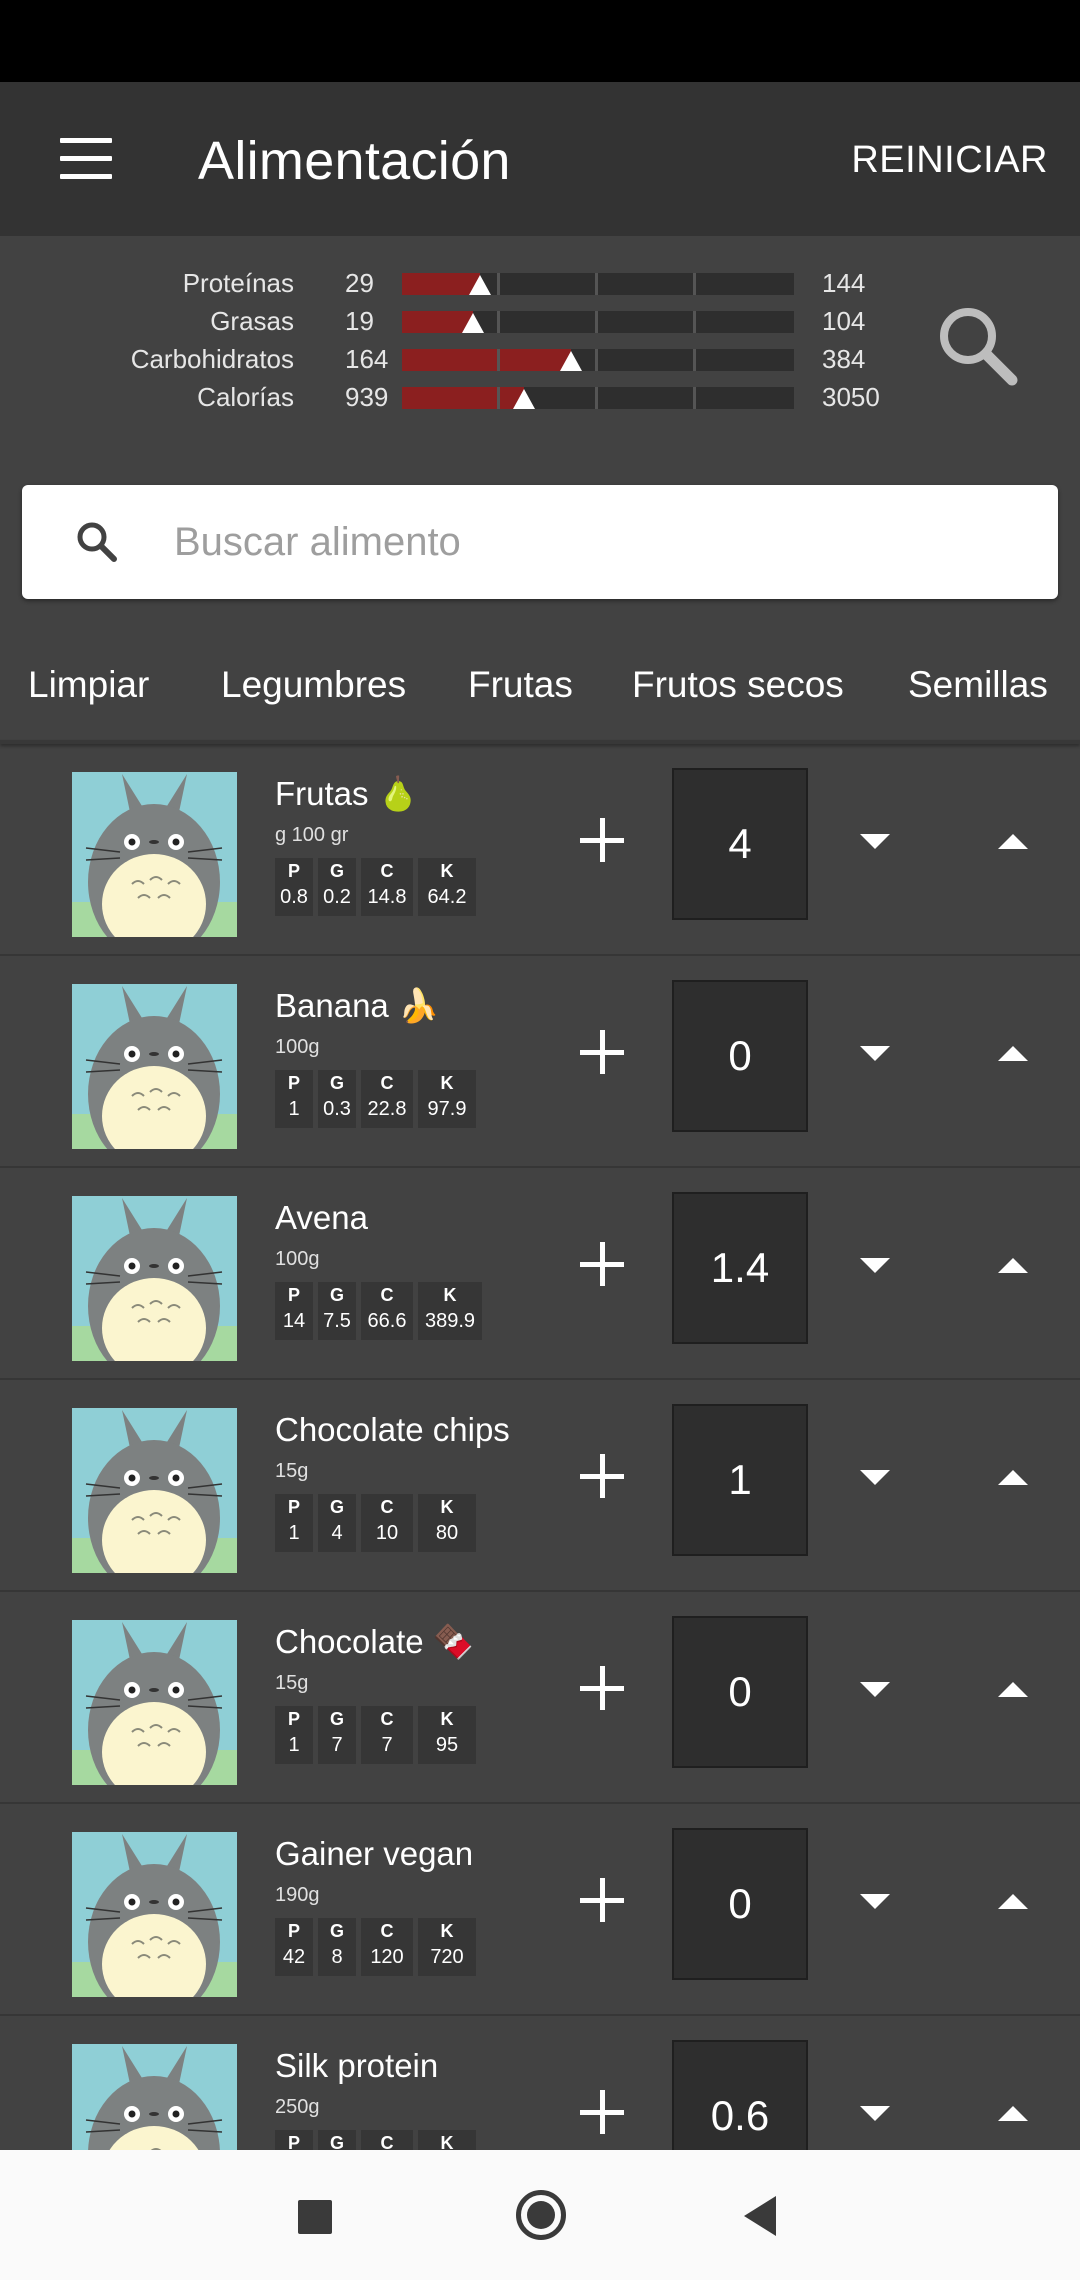 The width and height of the screenshot is (1080, 2280). What do you see at coordinates (540, 1062) in the screenshot?
I see `food-row: Banana 🍌 100g P 1 G 0.3 C 22.8 K 97.9 0` at bounding box center [540, 1062].